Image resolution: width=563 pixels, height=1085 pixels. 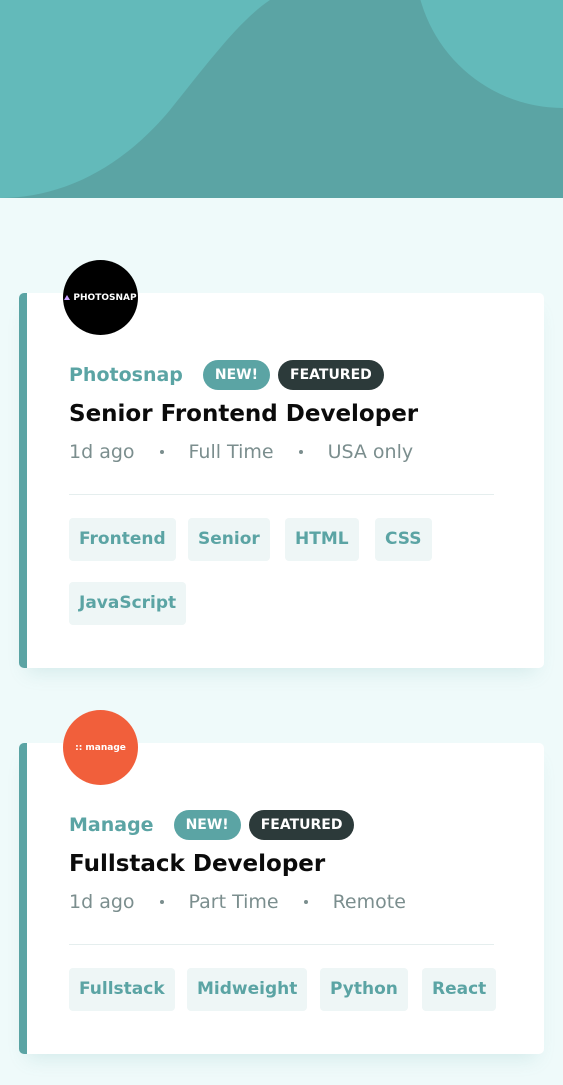 I want to click on company-logo: :: manage, so click(x=100, y=747).